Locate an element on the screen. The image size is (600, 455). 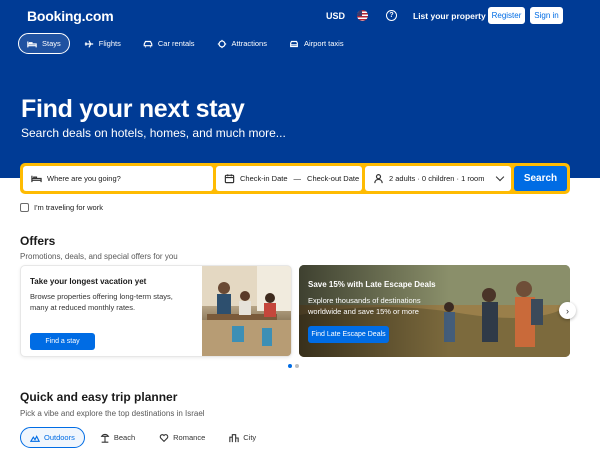
work-travel-checkbox-row: I'm traveling for work is located at coordinates (61, 207).